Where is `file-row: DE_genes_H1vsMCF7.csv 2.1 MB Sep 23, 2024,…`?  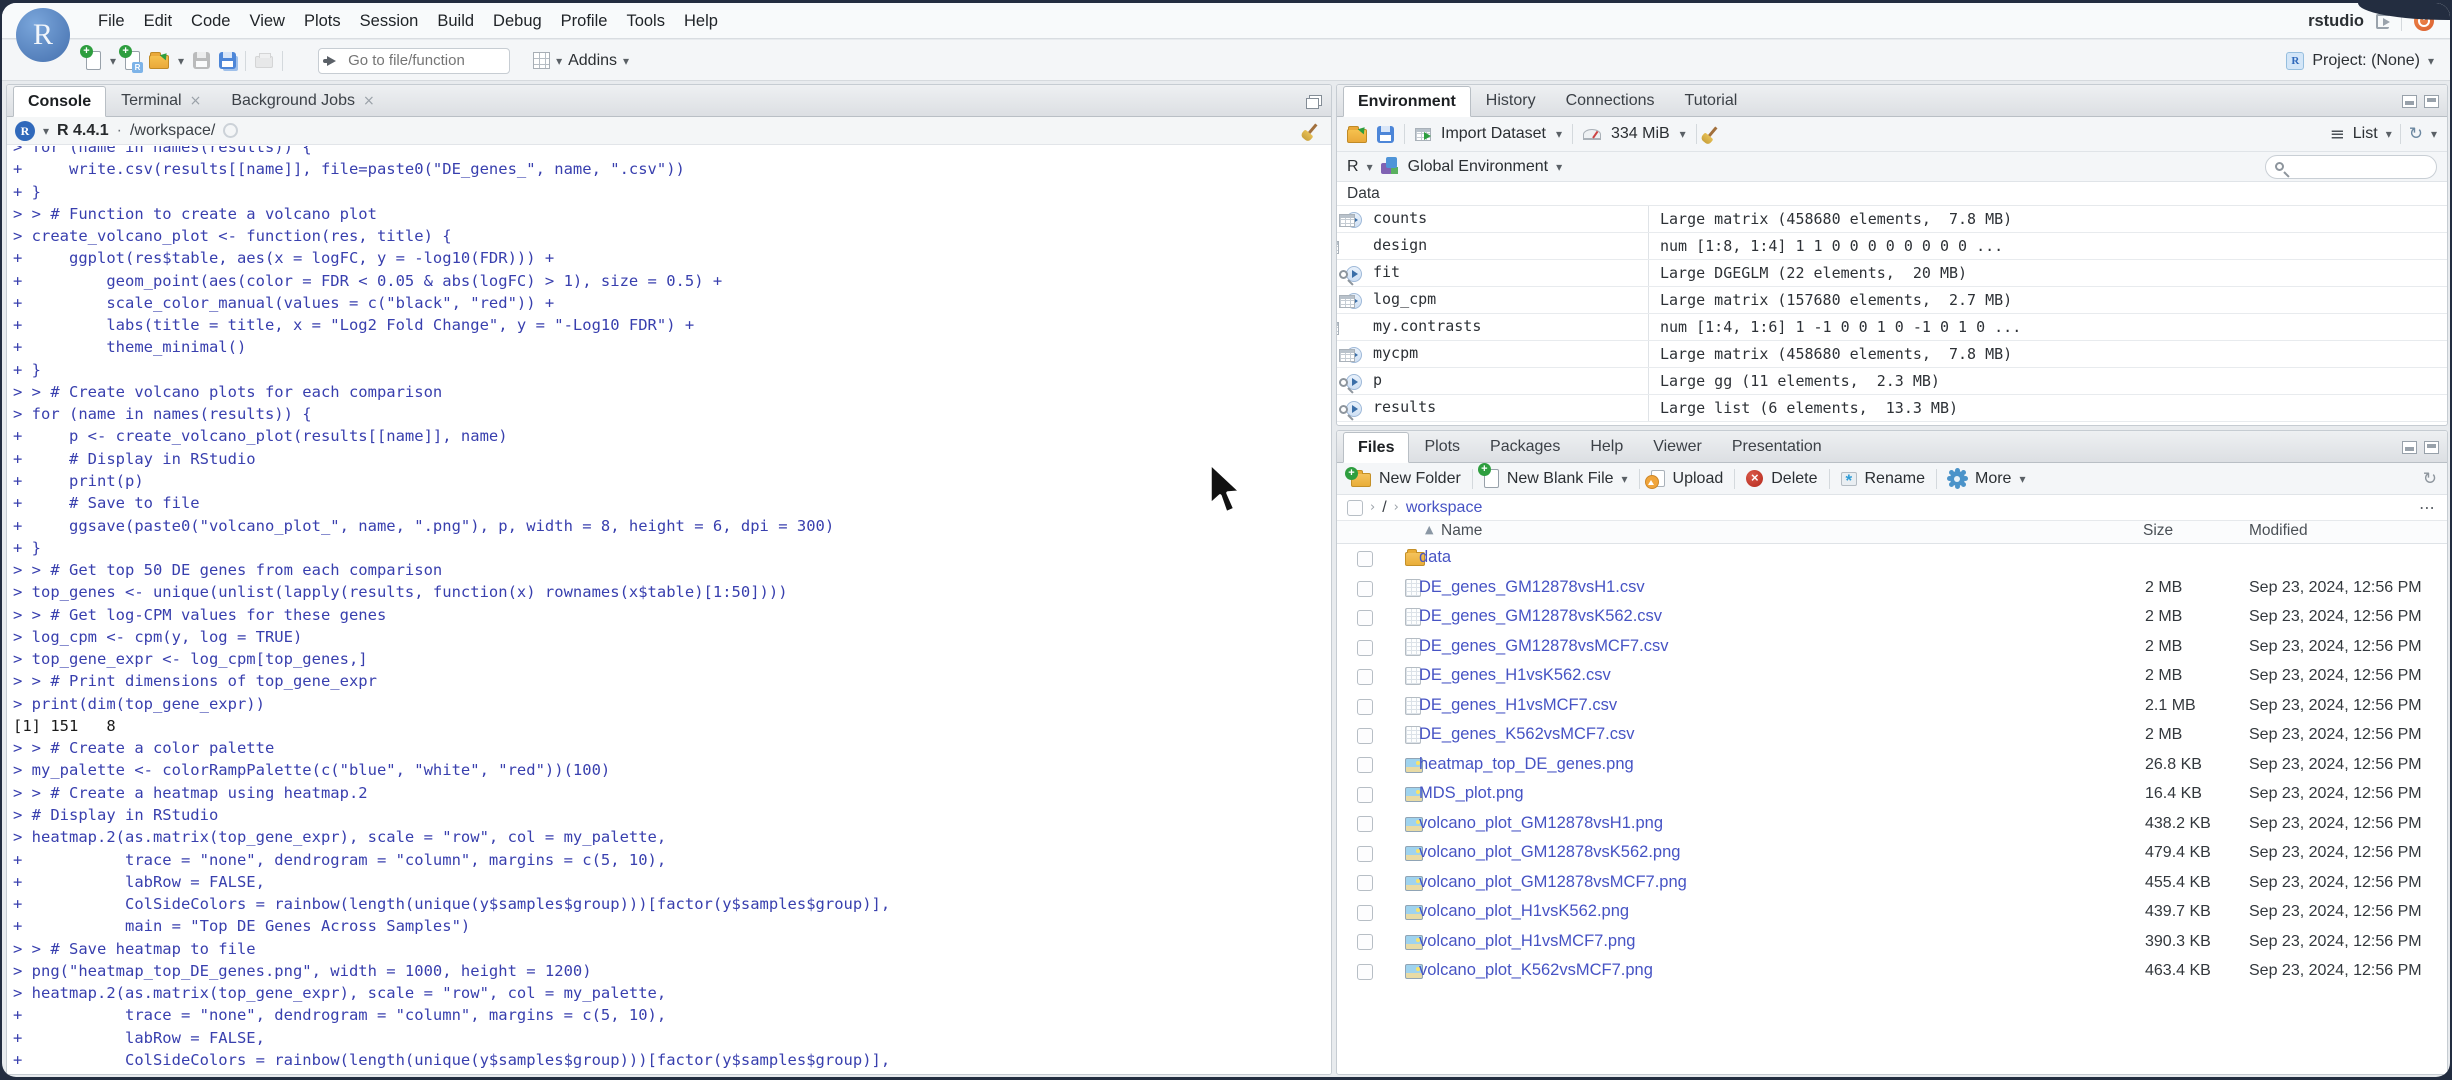
file-row: DE_genes_H1vsMCF7.csv 2.1 MB Sep 23, 2024,… is located at coordinates (1892, 707).